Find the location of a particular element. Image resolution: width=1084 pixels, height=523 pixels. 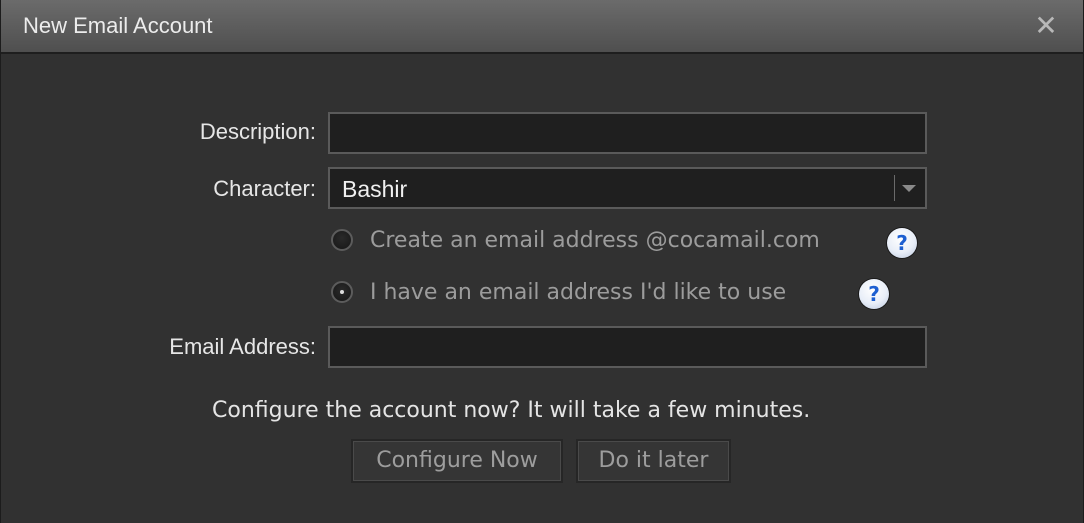

email-address-label: Email Address: is located at coordinates (242, 346).